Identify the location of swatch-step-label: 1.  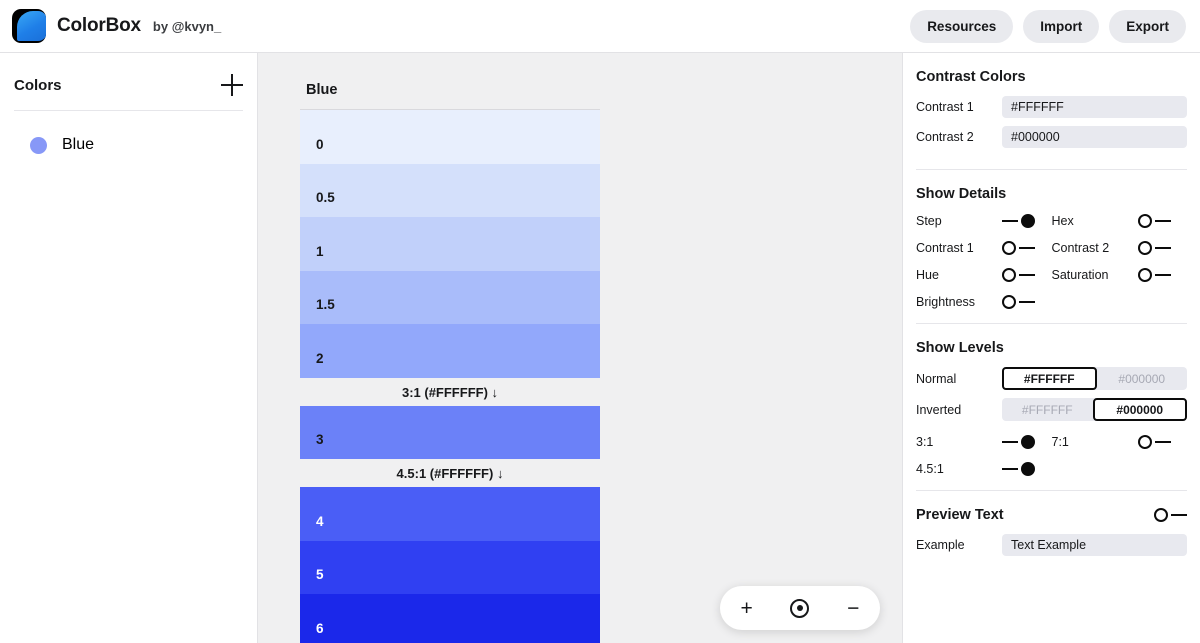
(320, 251).